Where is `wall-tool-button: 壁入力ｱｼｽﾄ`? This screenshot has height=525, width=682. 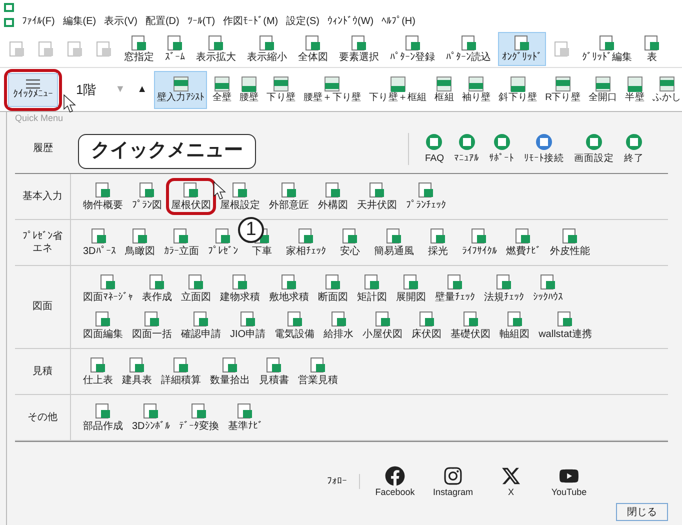
wall-tool-button: 壁入力ｱｼｽﾄ is located at coordinates (181, 89).